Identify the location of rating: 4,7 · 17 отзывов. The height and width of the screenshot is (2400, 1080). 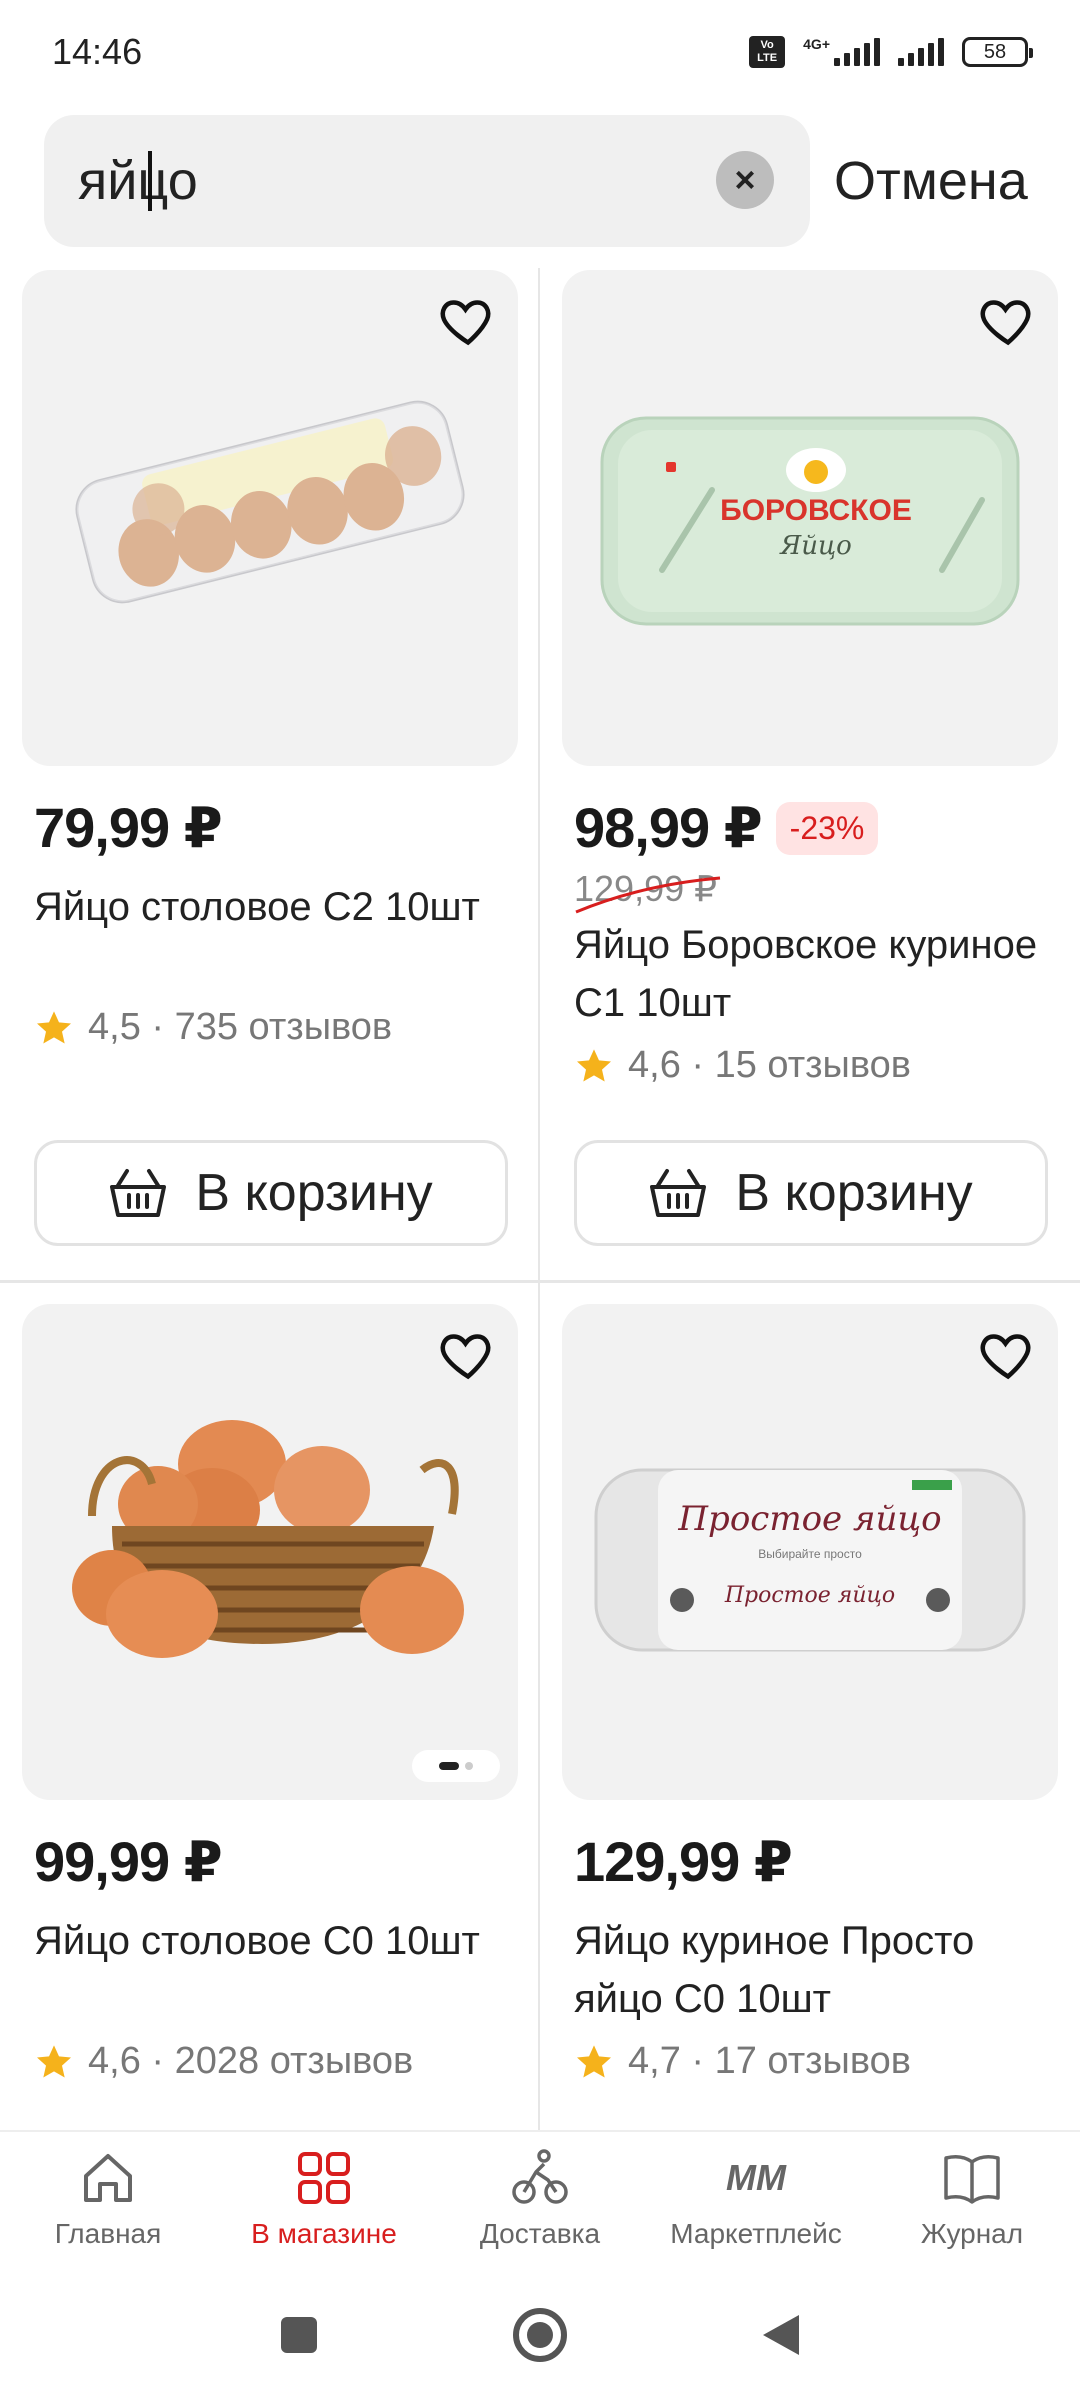
(818, 2061).